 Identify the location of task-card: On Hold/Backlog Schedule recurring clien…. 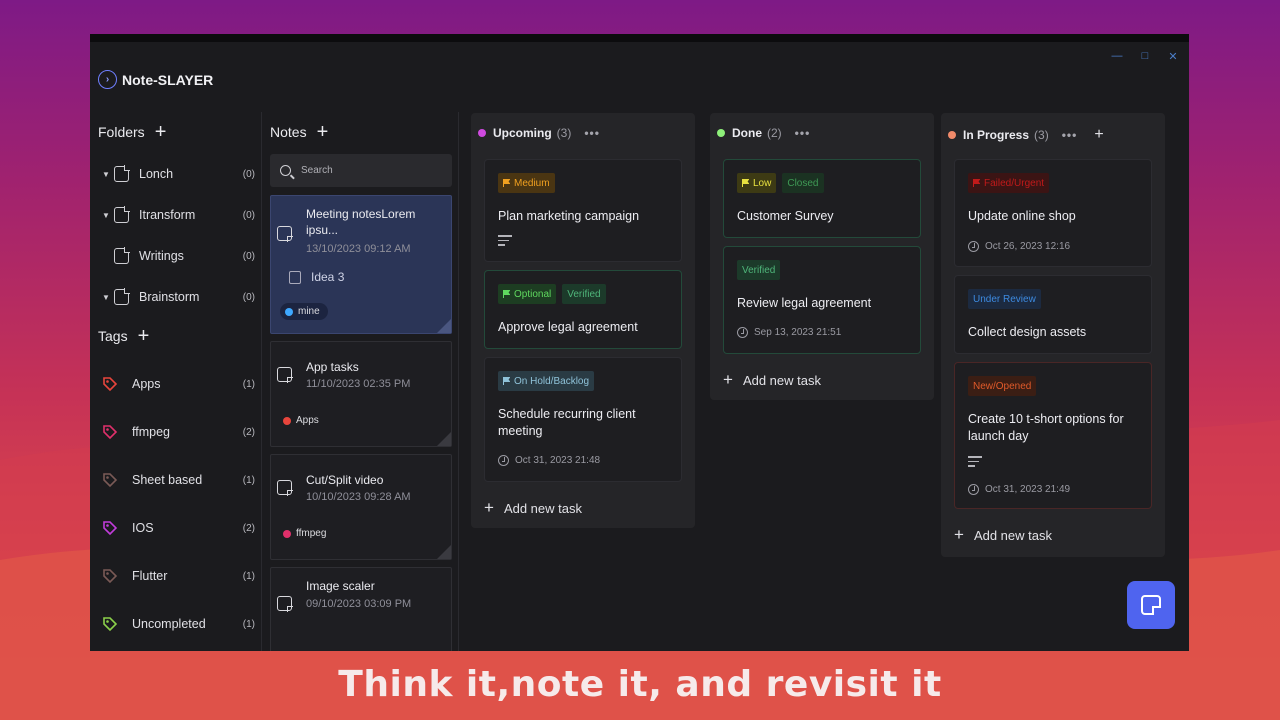
(583, 419).